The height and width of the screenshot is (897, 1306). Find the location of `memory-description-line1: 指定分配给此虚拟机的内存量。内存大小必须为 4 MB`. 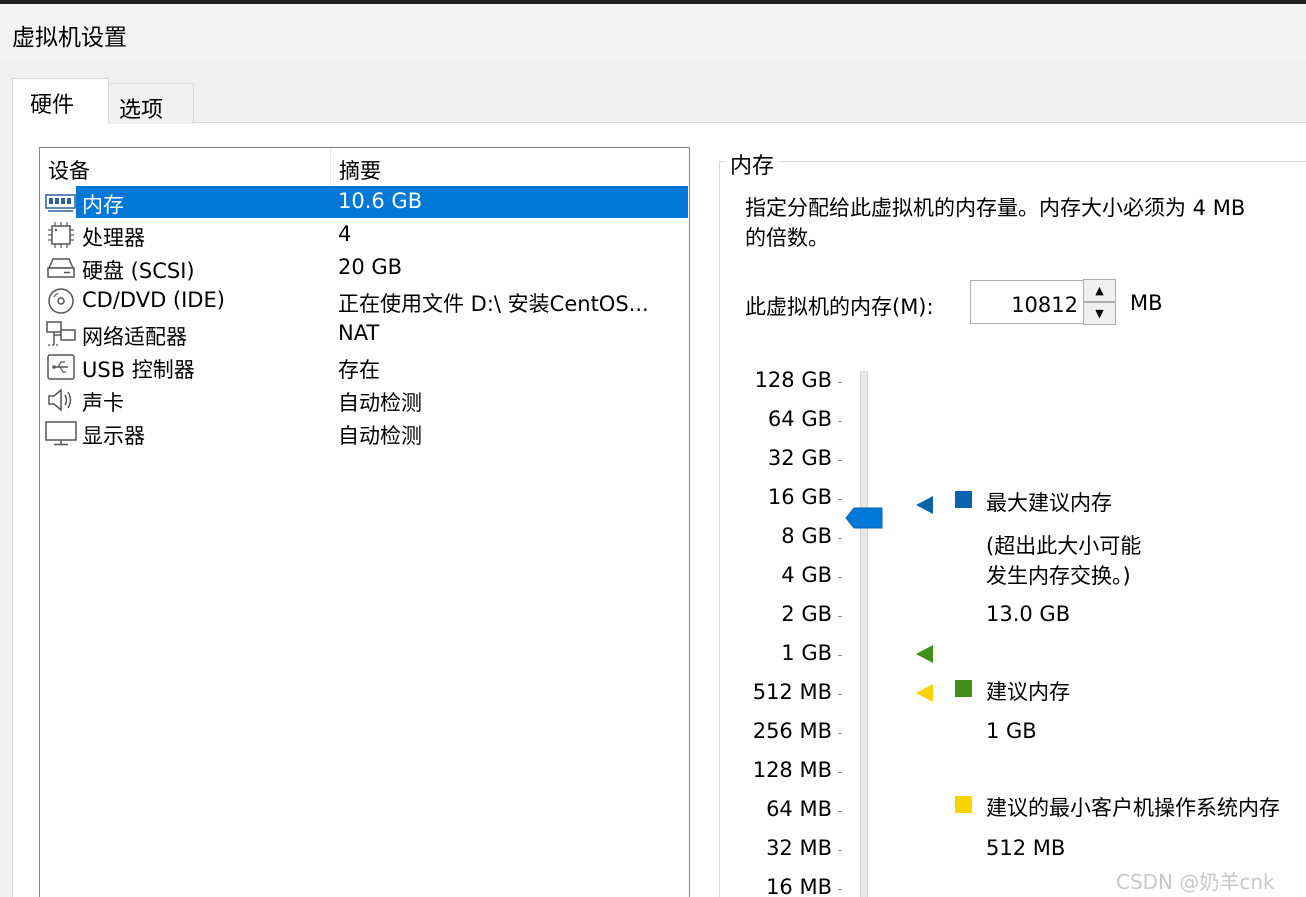

memory-description-line1: 指定分配给此虚拟机的内存量。内存大小必须为 4 MB is located at coordinates (995, 208).